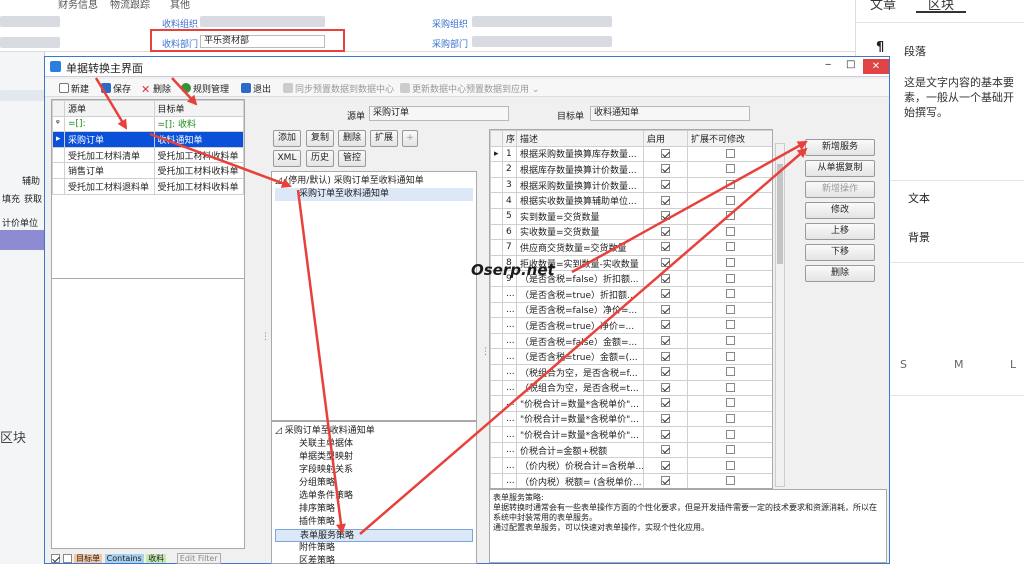  I want to click on history-button: 历史, so click(320, 158).